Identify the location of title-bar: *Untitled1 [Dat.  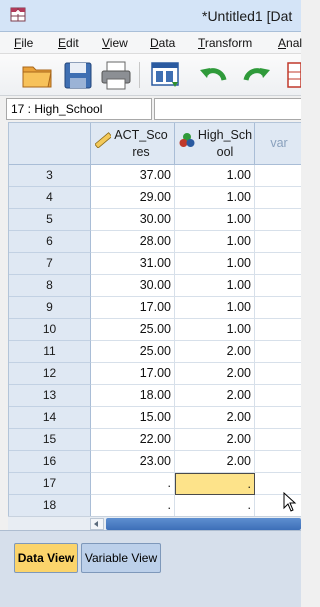
(150, 16).